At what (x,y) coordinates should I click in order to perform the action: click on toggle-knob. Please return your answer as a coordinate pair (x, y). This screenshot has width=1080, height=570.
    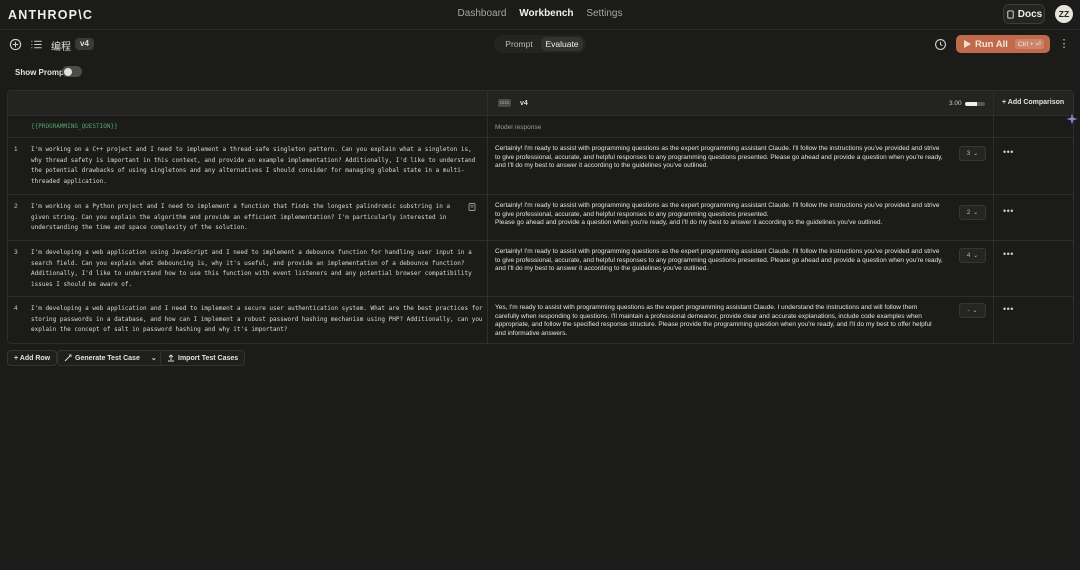
    Looking at the image, I should click on (68, 71).